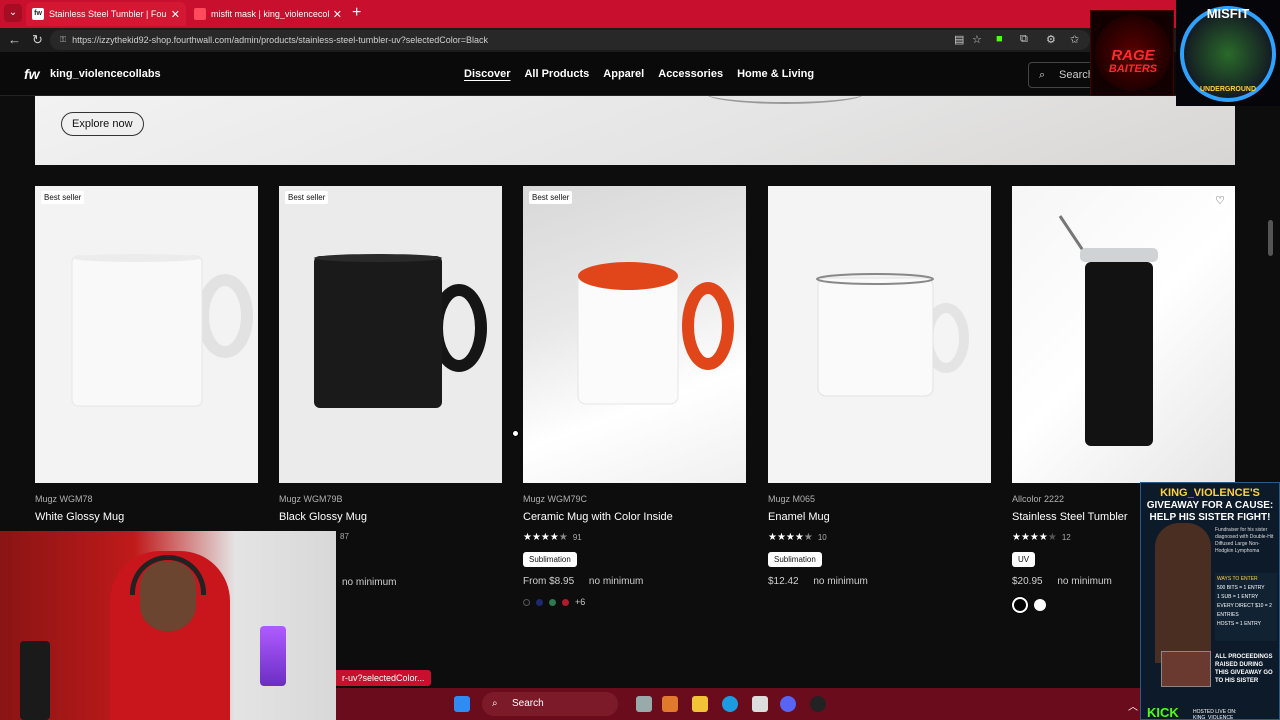 This screenshot has height=720, width=1280. Describe the element at coordinates (1051, 39) in the screenshot. I see `settings-icon: ⚙` at that location.